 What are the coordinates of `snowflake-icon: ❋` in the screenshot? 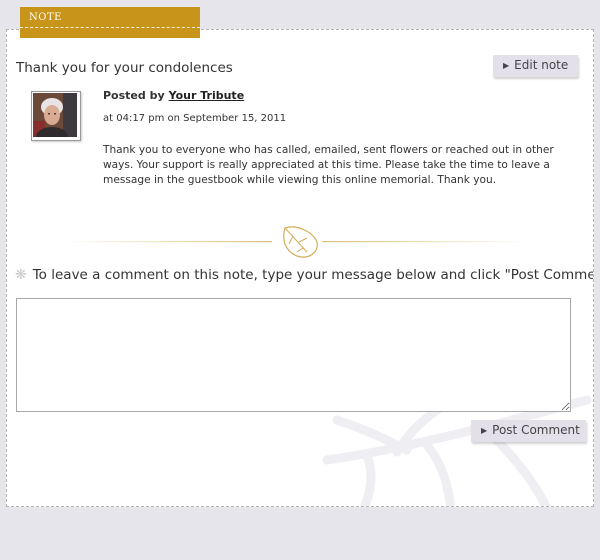 It's located at (21, 275).